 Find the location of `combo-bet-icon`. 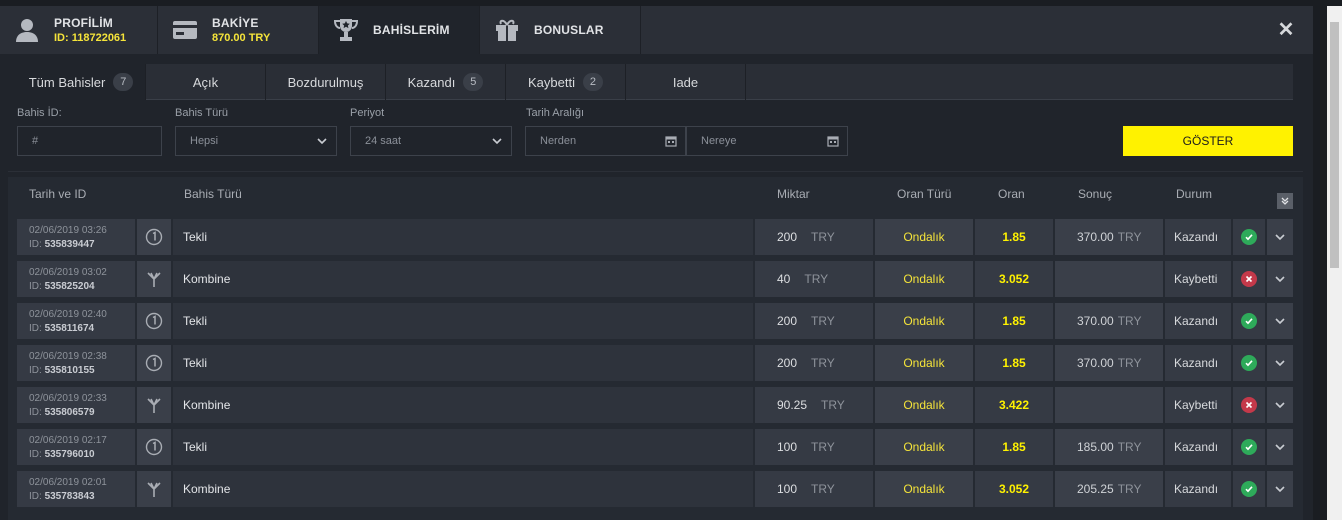

combo-bet-icon is located at coordinates (155, 489).